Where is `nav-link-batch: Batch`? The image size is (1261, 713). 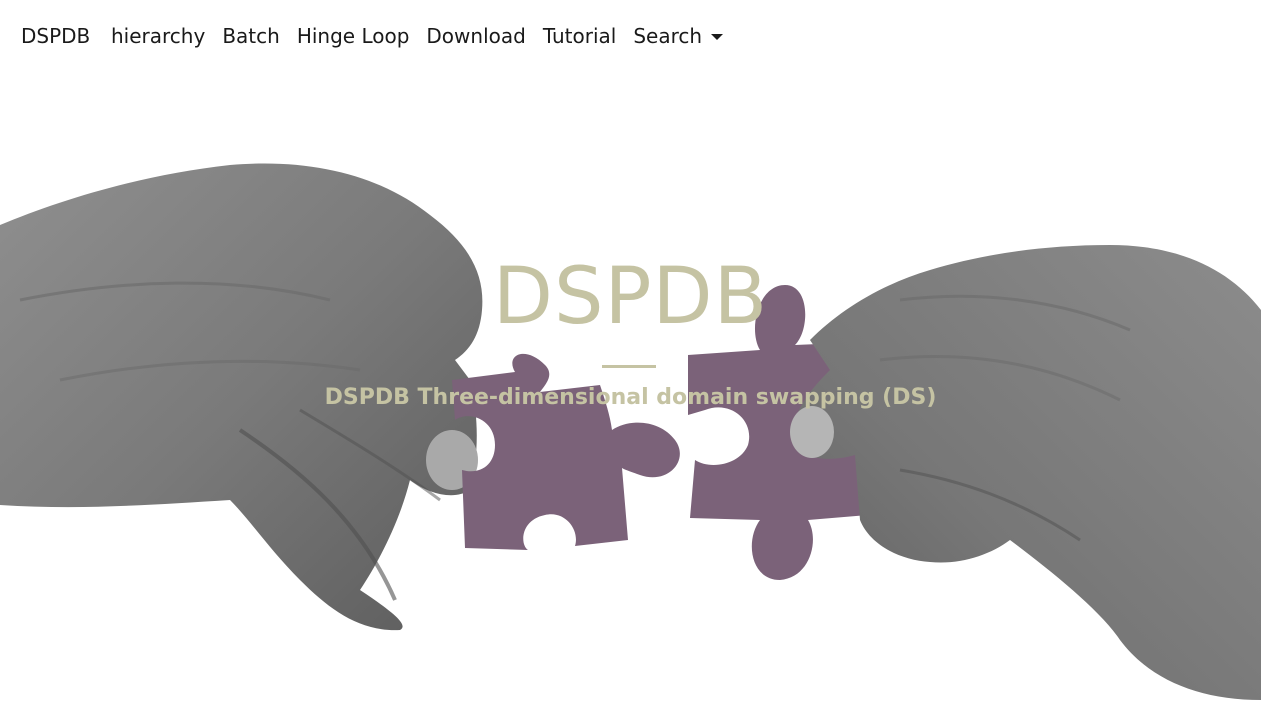 nav-link-batch: Batch is located at coordinates (251, 36).